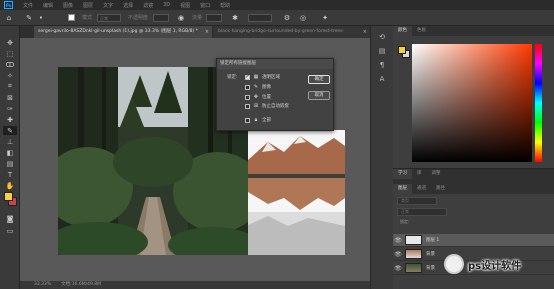 Image resolution: width=554 pixels, height=289 pixels. What do you see at coordinates (10, 97) in the screenshot?
I see `frame-tool-icon: ⊠` at bounding box center [10, 97].